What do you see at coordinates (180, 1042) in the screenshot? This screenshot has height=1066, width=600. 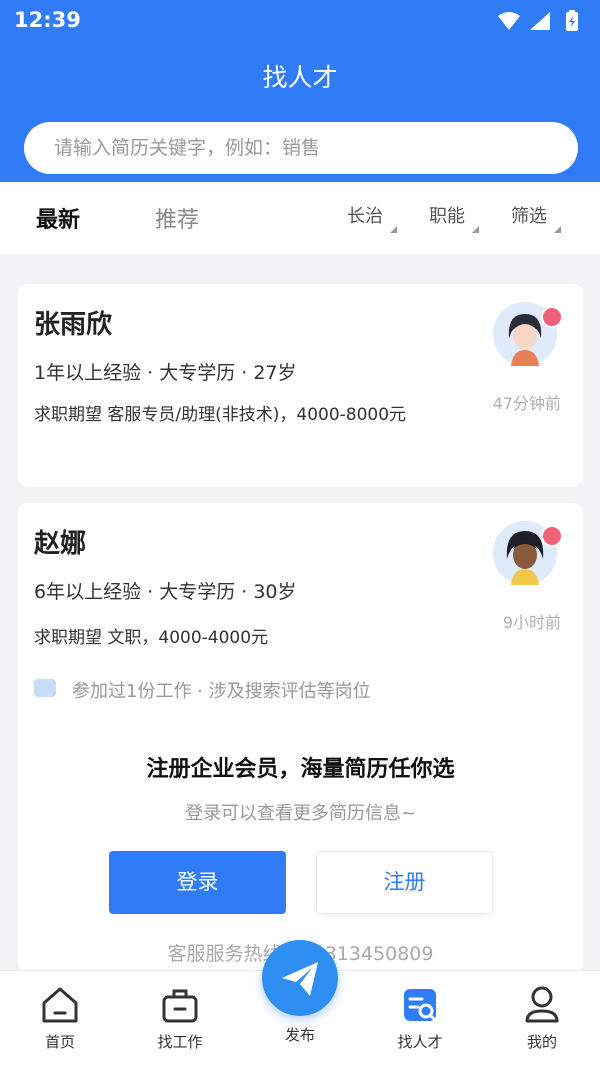 I see `nav-jobs-label: 找工作` at bounding box center [180, 1042].